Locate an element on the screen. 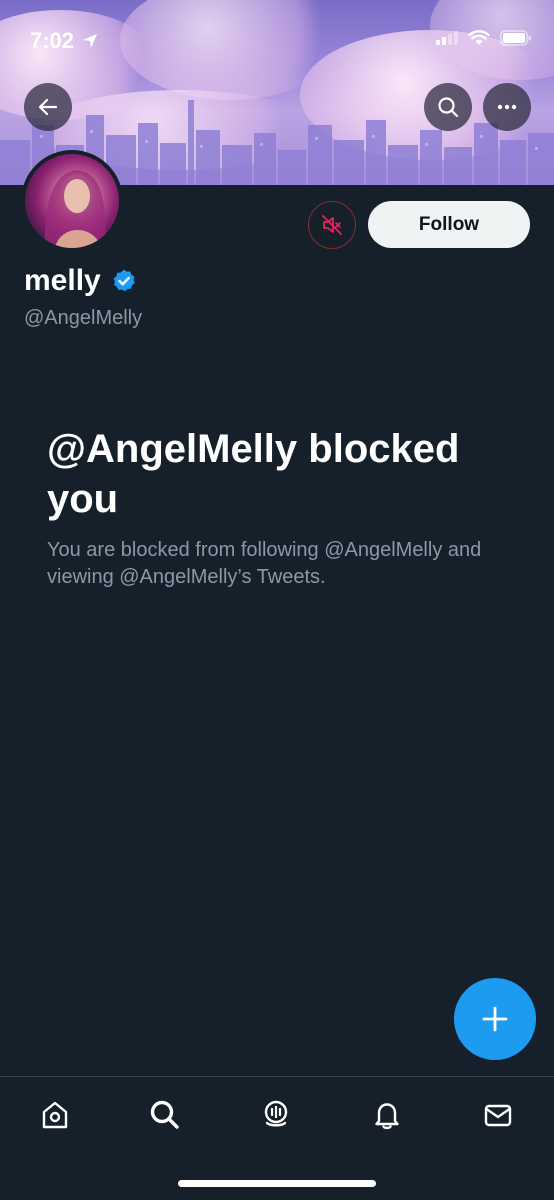 The height and width of the screenshot is (1200, 554). status-bar: 7:02 is located at coordinates (277, 40).